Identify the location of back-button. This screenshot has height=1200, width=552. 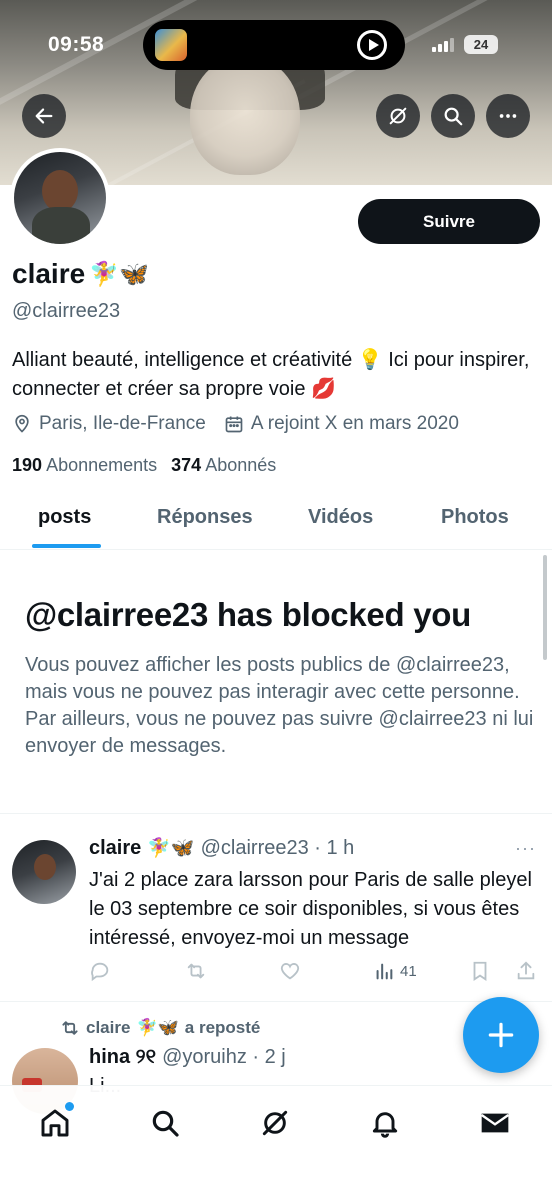
(44, 116).